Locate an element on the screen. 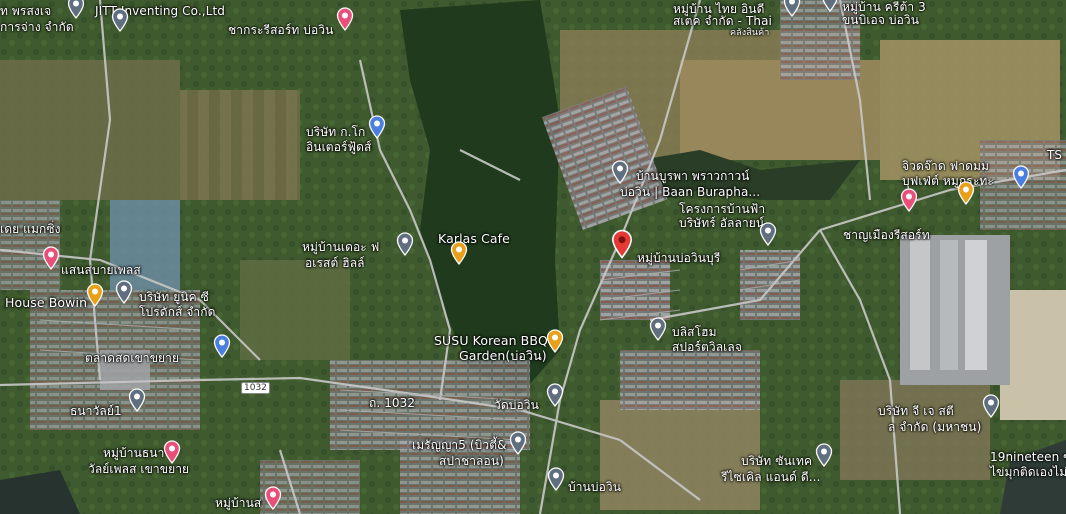 Image resolution: width=1066 pixels, height=514 pixels. label-bottom-left: หมู่บ้านส is located at coordinates (238, 503).